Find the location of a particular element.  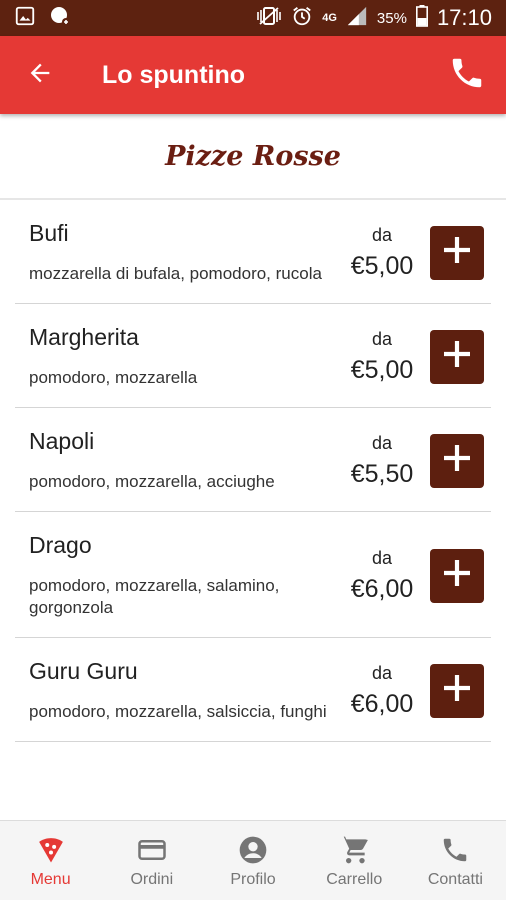

item-description: pomodoro, mozzarella, acciughe is located at coordinates (152, 481).